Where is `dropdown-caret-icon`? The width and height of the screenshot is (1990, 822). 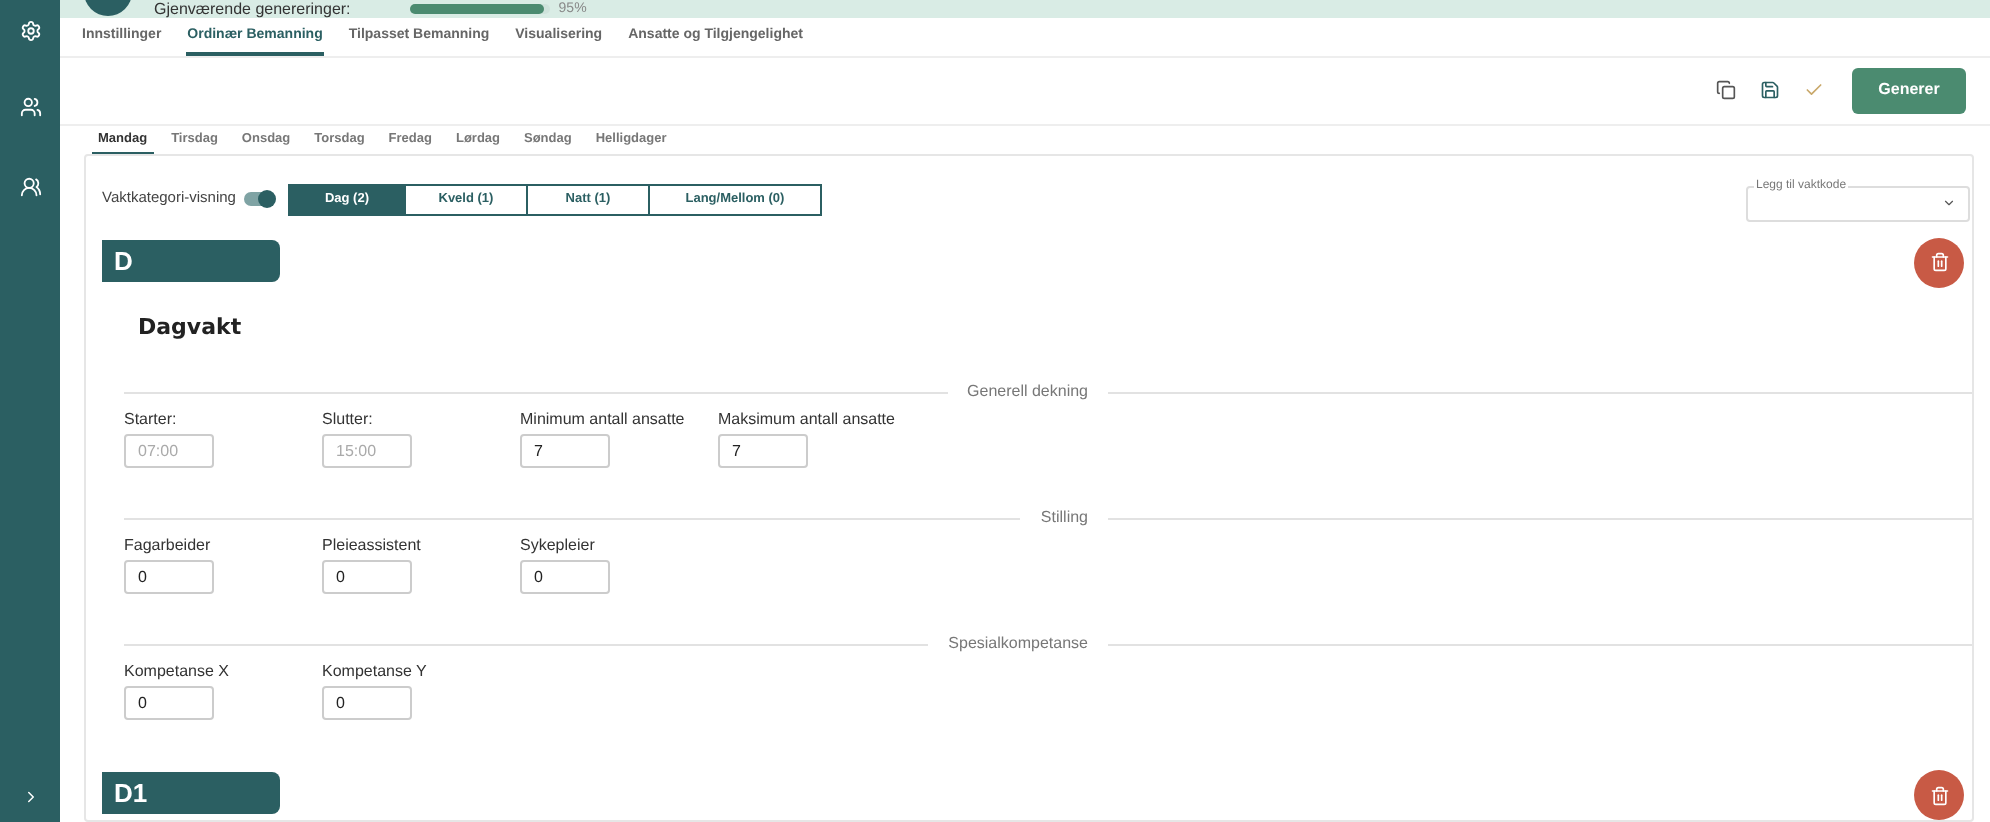 dropdown-caret-icon is located at coordinates (1949, 203).